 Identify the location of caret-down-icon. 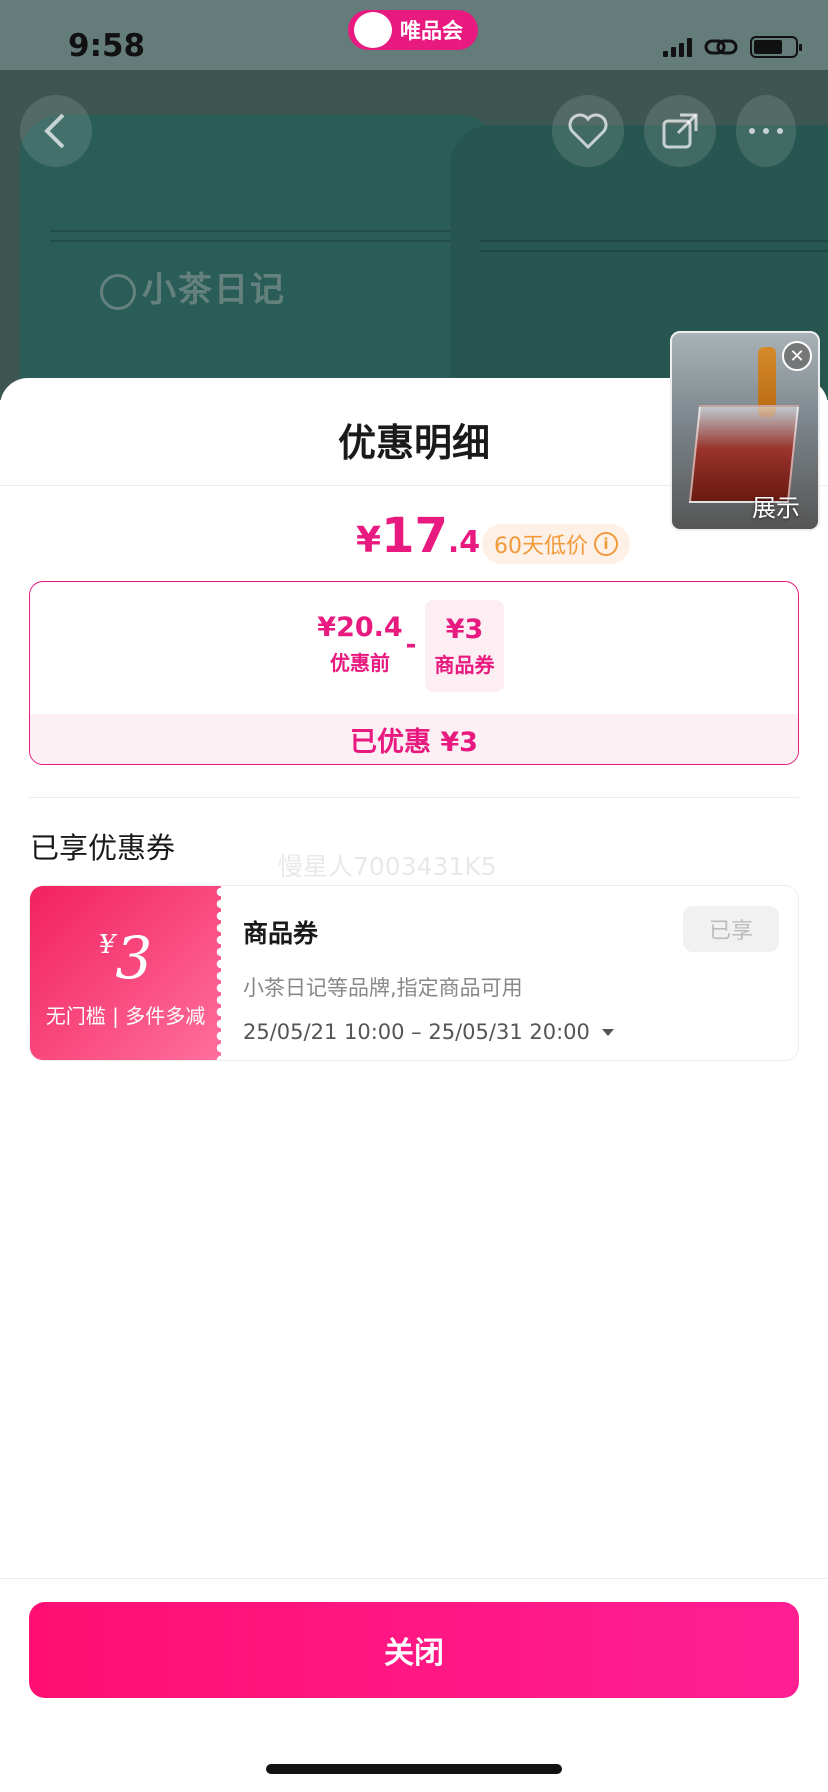
(607, 1032).